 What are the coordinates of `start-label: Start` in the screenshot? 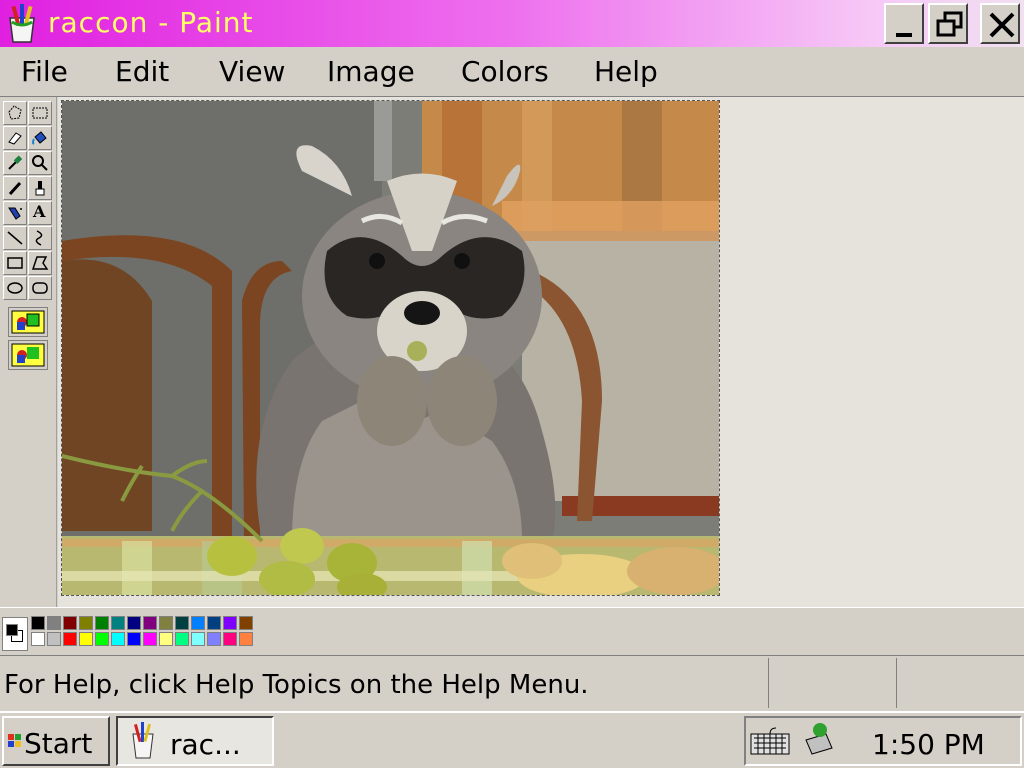 It's located at (58, 743).